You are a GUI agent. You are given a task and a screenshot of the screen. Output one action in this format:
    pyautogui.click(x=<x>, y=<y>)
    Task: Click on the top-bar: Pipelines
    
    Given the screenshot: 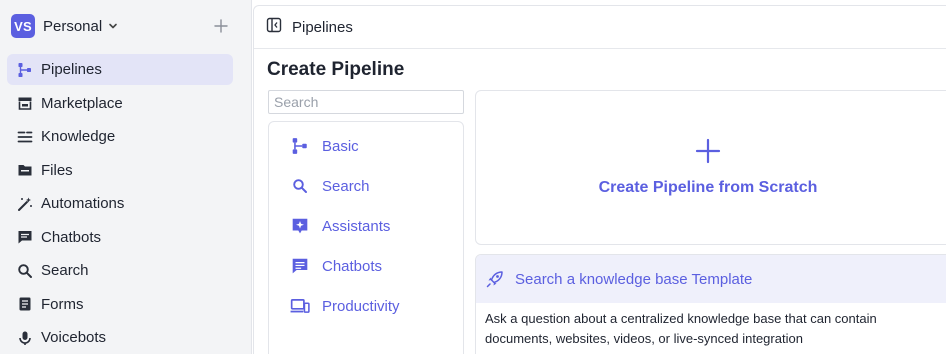 What is the action you would take?
    pyautogui.click(x=600, y=27)
    